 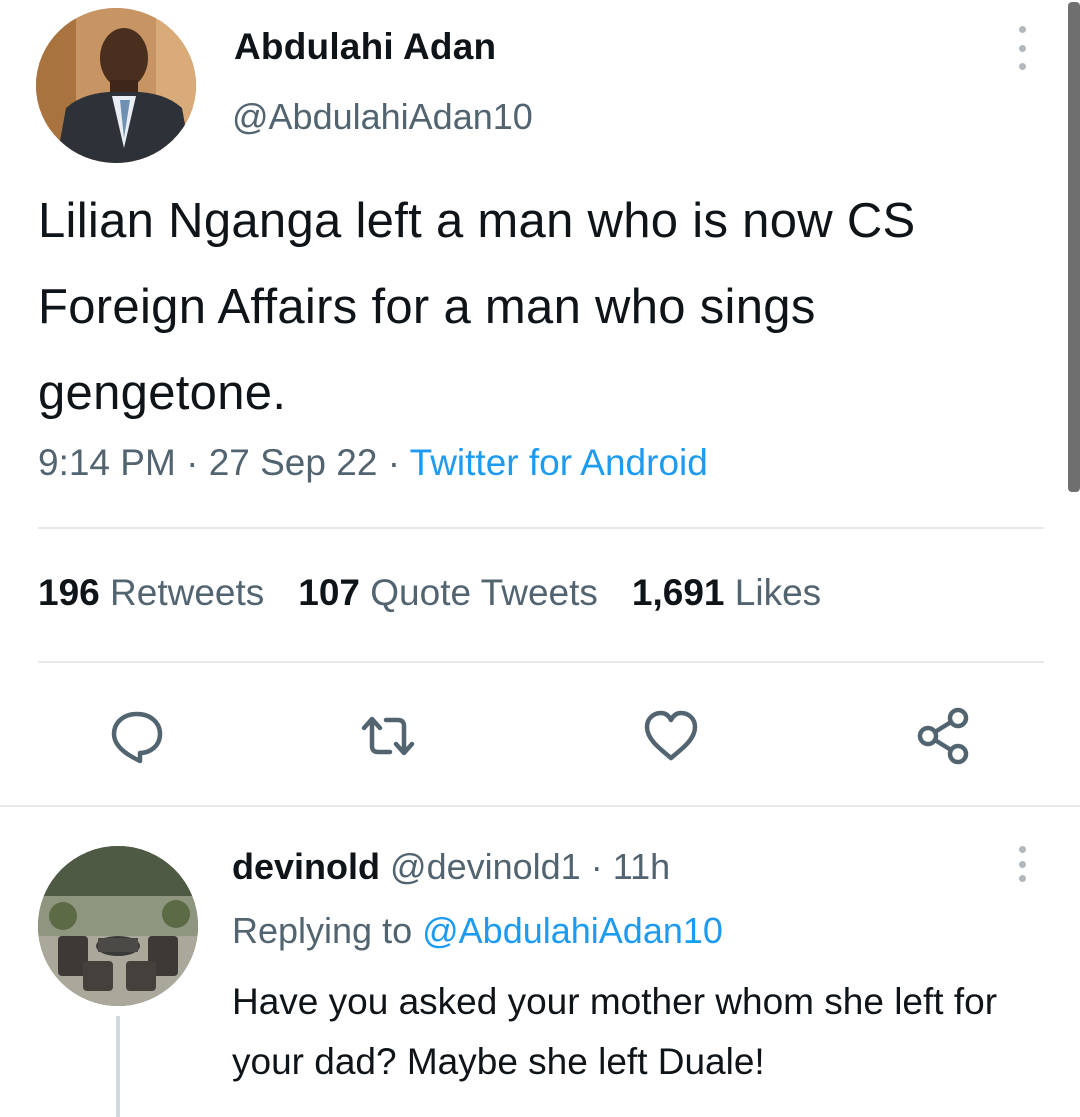 I want to click on section-divider, so click(x=540, y=806).